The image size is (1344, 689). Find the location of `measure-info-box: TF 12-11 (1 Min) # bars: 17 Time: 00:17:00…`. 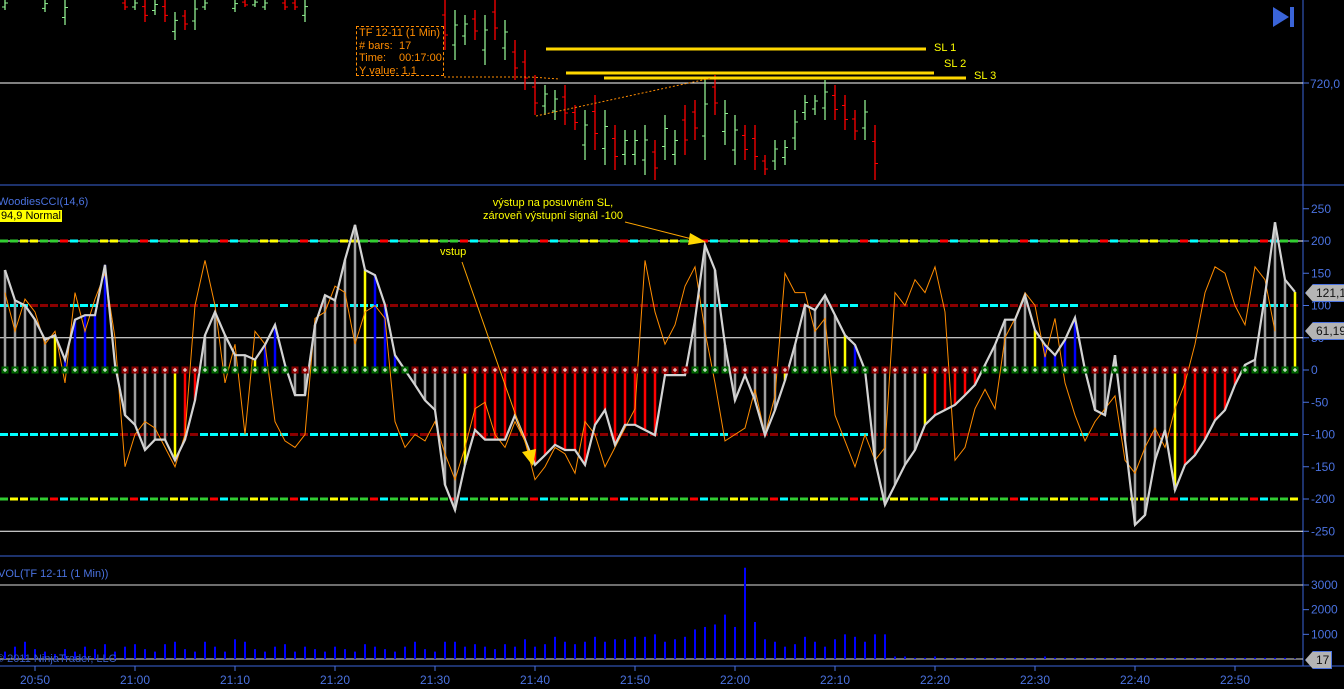

measure-info-box: TF 12-11 (1 Min) # bars: 17 Time: 00:17:00… is located at coordinates (400, 51).